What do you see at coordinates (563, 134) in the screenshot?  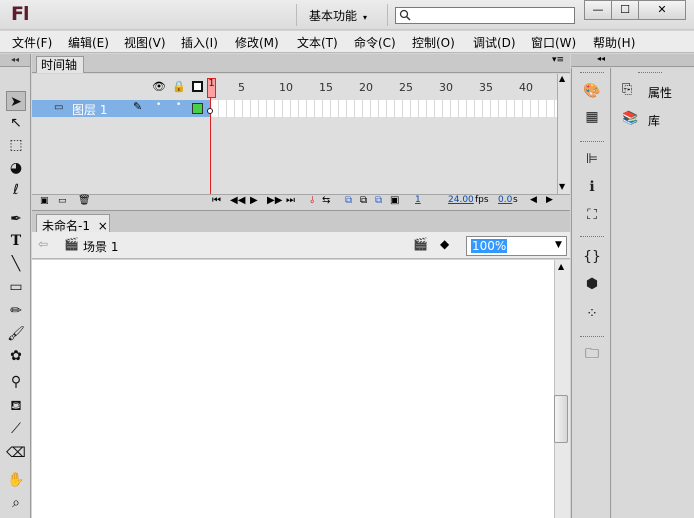 I see `timeline-scrollbar: ▲ ▼` at bounding box center [563, 134].